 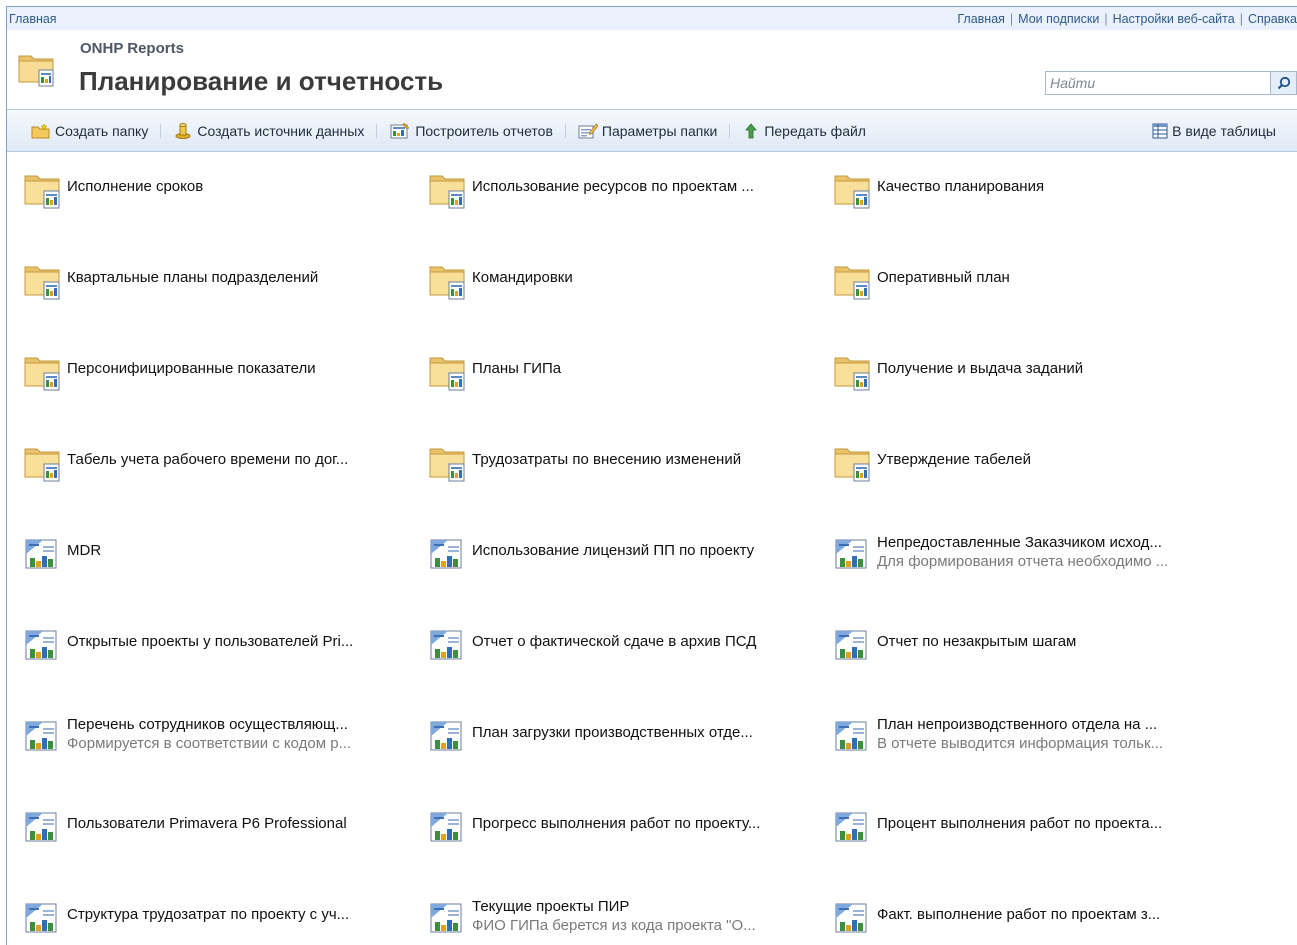 I want to click on search-icon, so click(x=1283, y=83).